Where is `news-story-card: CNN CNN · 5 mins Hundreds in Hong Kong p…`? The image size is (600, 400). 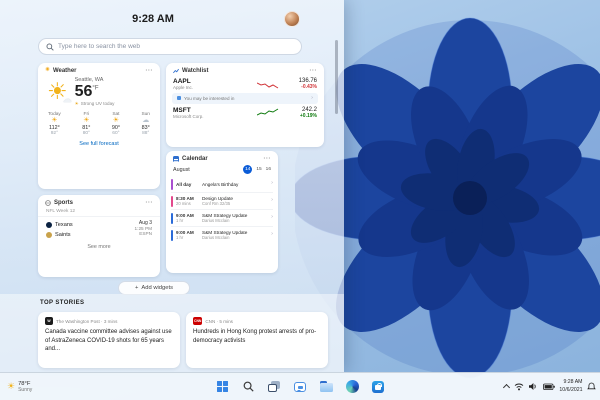
news-story-card: CNN CNN · 5 mins Hundreds in Hong Kong p… is located at coordinates (257, 340).